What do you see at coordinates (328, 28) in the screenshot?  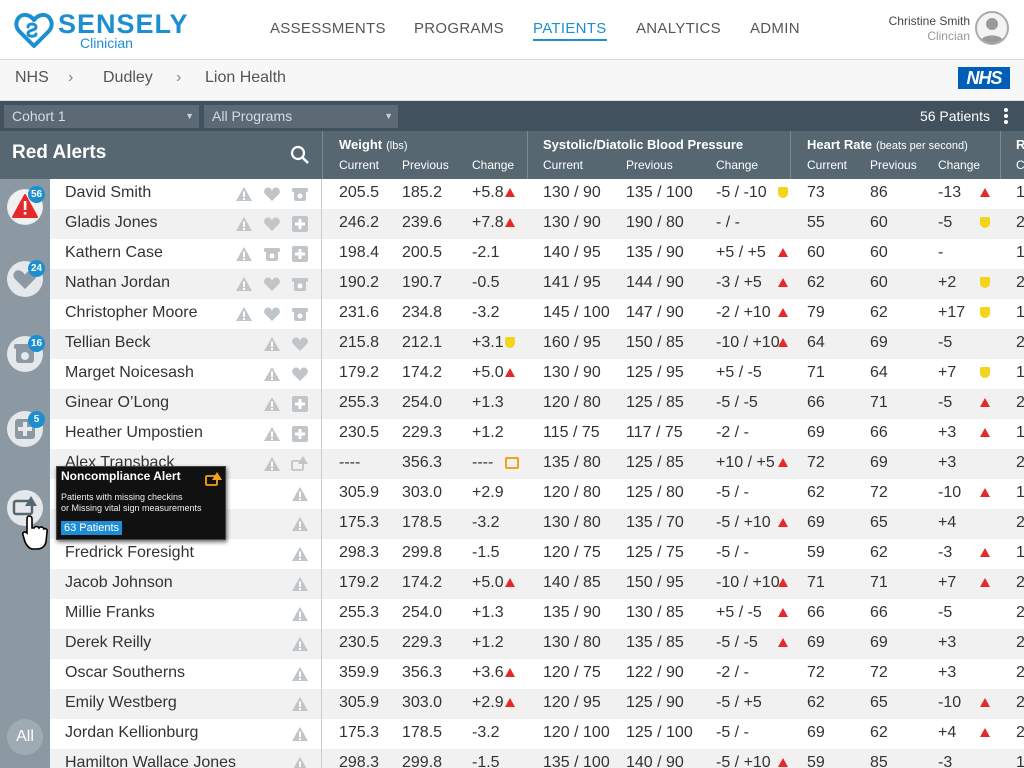 I see `nav-assessments: ASSESSMENTS` at bounding box center [328, 28].